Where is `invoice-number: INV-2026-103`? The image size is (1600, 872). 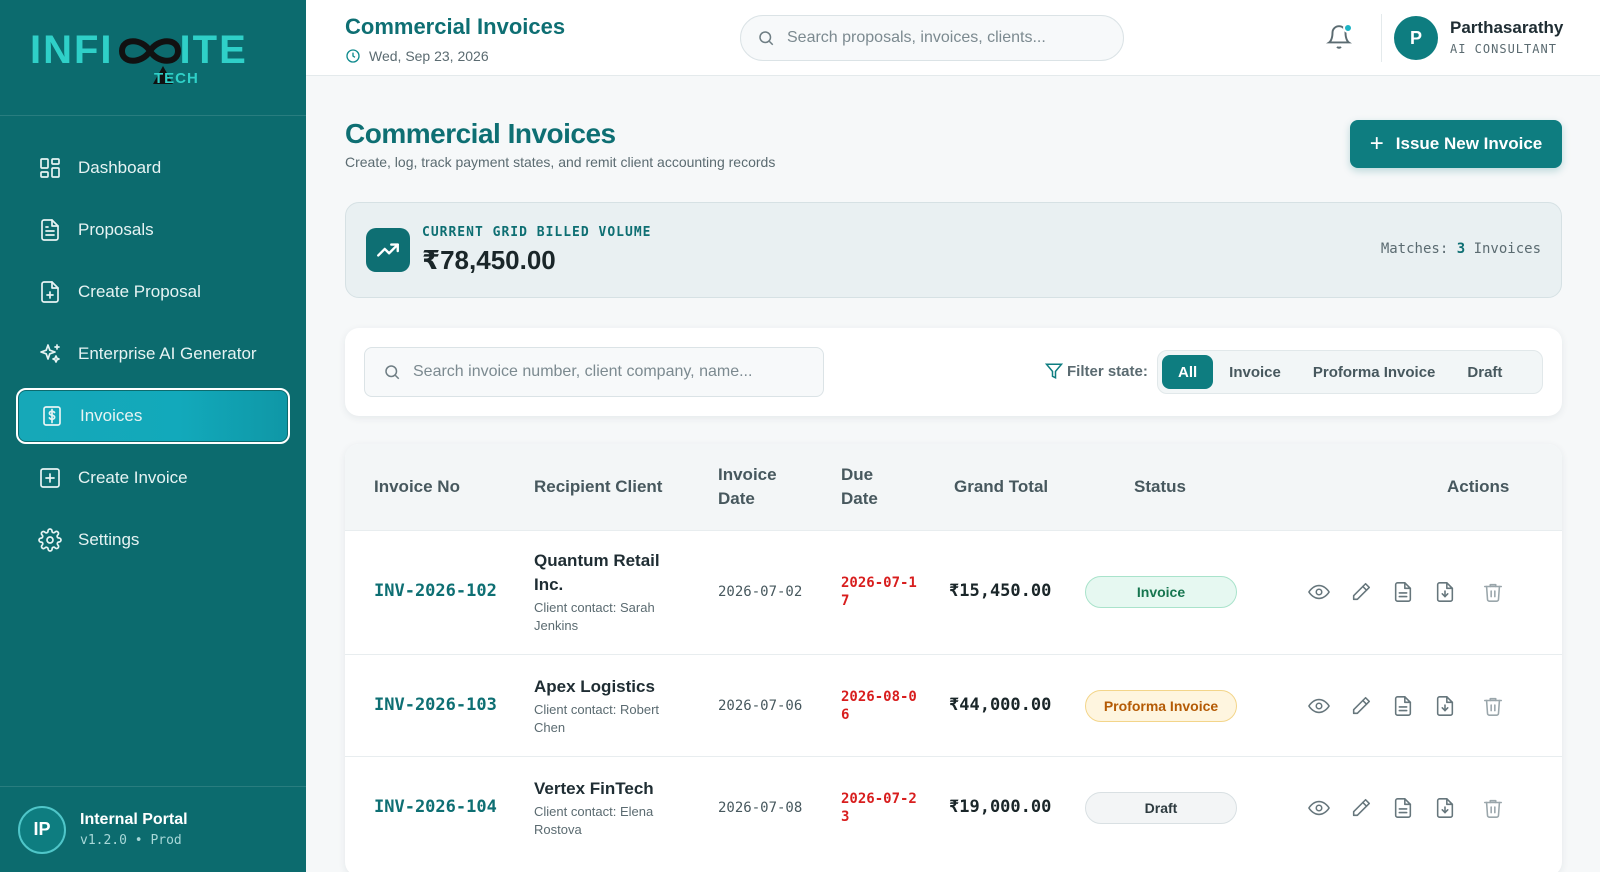 invoice-number: INV-2026-103 is located at coordinates (435, 705).